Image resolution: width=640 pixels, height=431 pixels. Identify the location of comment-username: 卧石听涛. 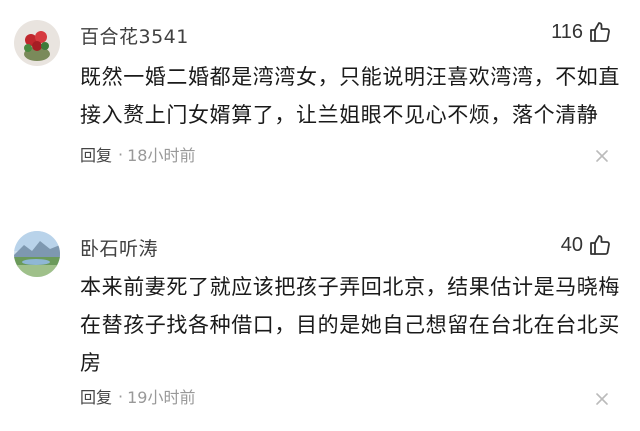
(119, 247).